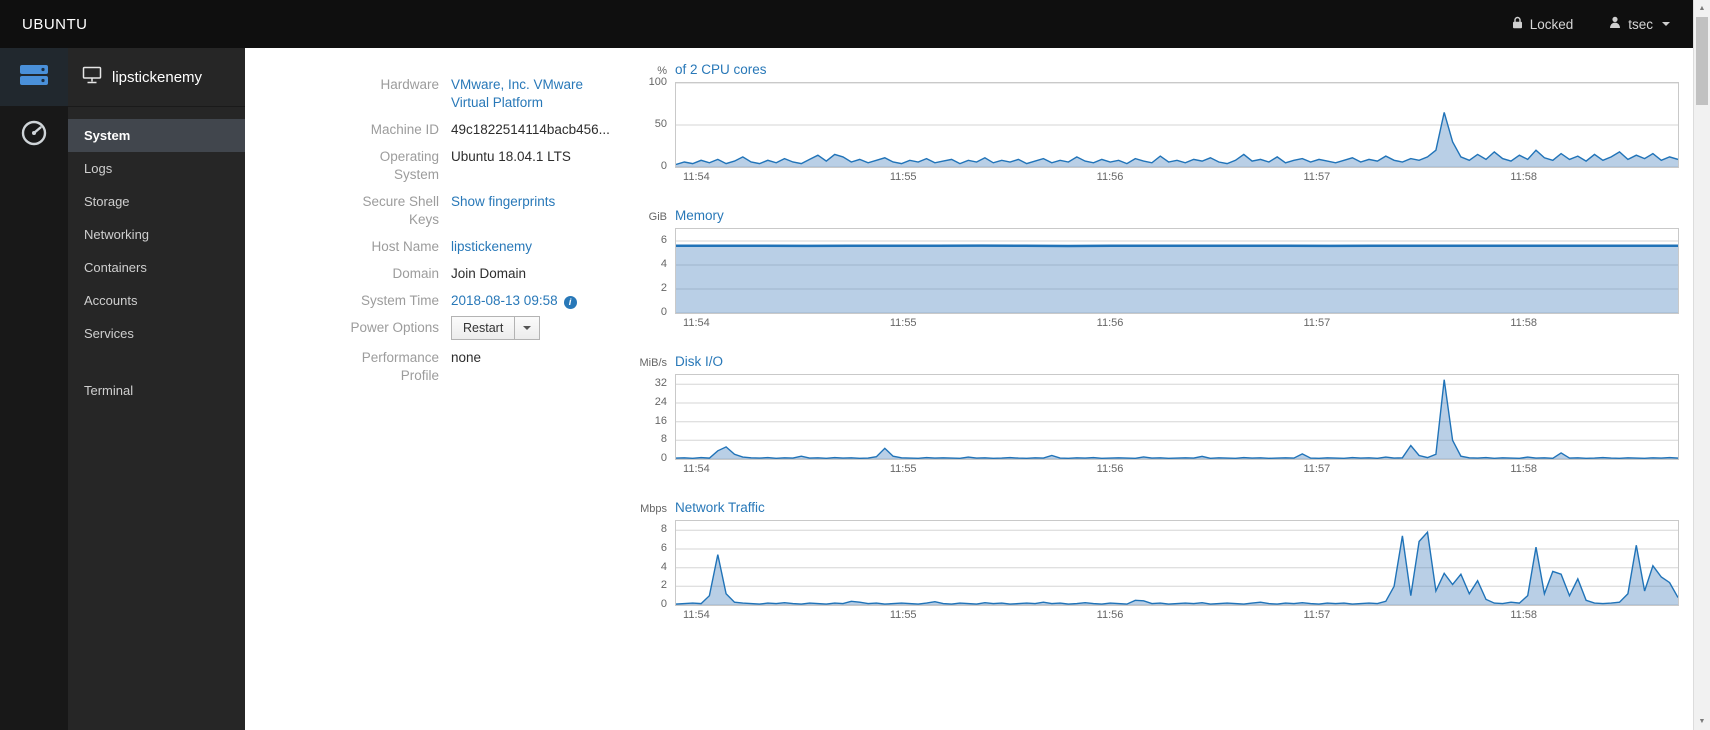 This screenshot has height=730, width=1710. Describe the element at coordinates (1702, 61) in the screenshot. I see `scrollbar-thumb` at that location.